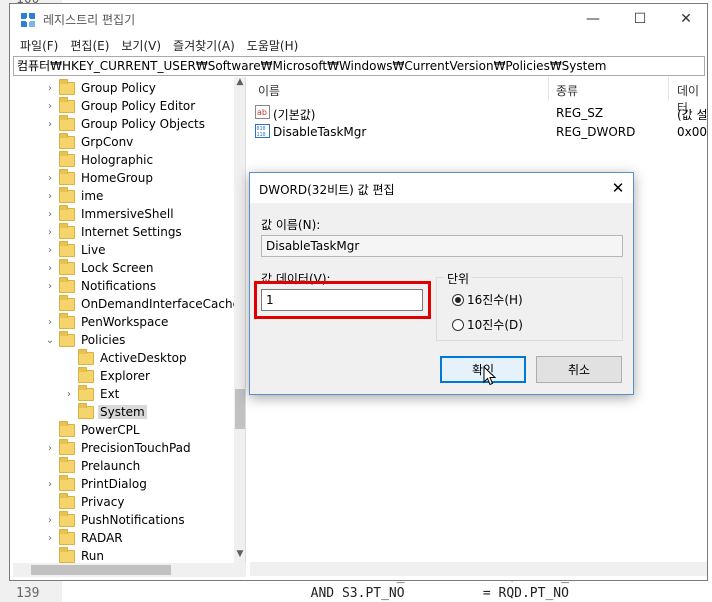  What do you see at coordinates (342, 300) in the screenshot?
I see `value-data-input: 1` at bounding box center [342, 300].